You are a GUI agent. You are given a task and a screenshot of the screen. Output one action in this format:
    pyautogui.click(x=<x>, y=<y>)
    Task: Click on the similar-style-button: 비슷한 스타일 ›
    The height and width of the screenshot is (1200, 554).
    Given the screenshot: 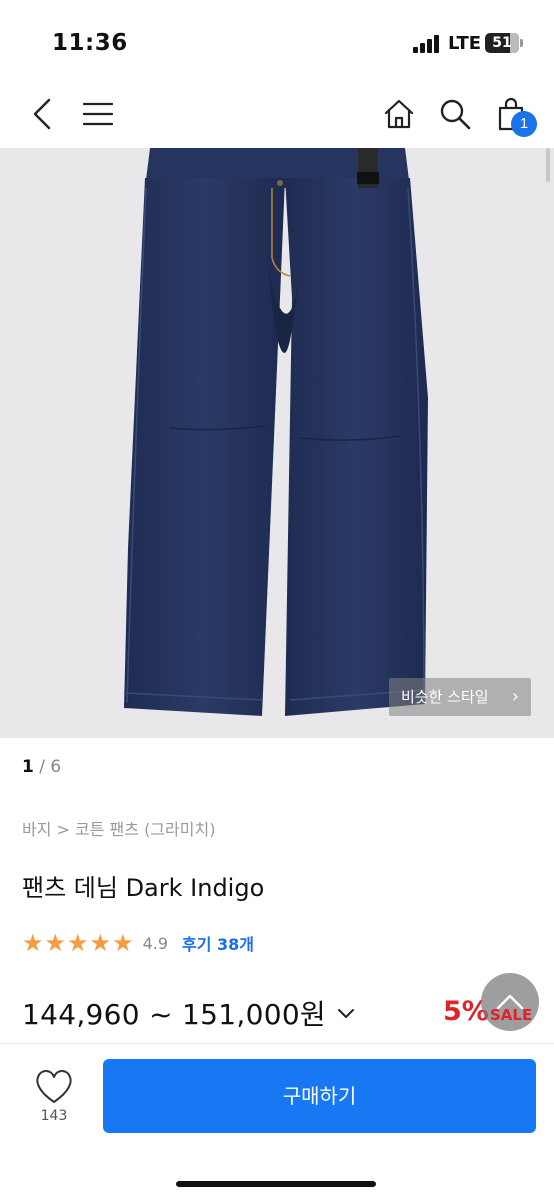 What is the action you would take?
    pyautogui.click(x=460, y=697)
    